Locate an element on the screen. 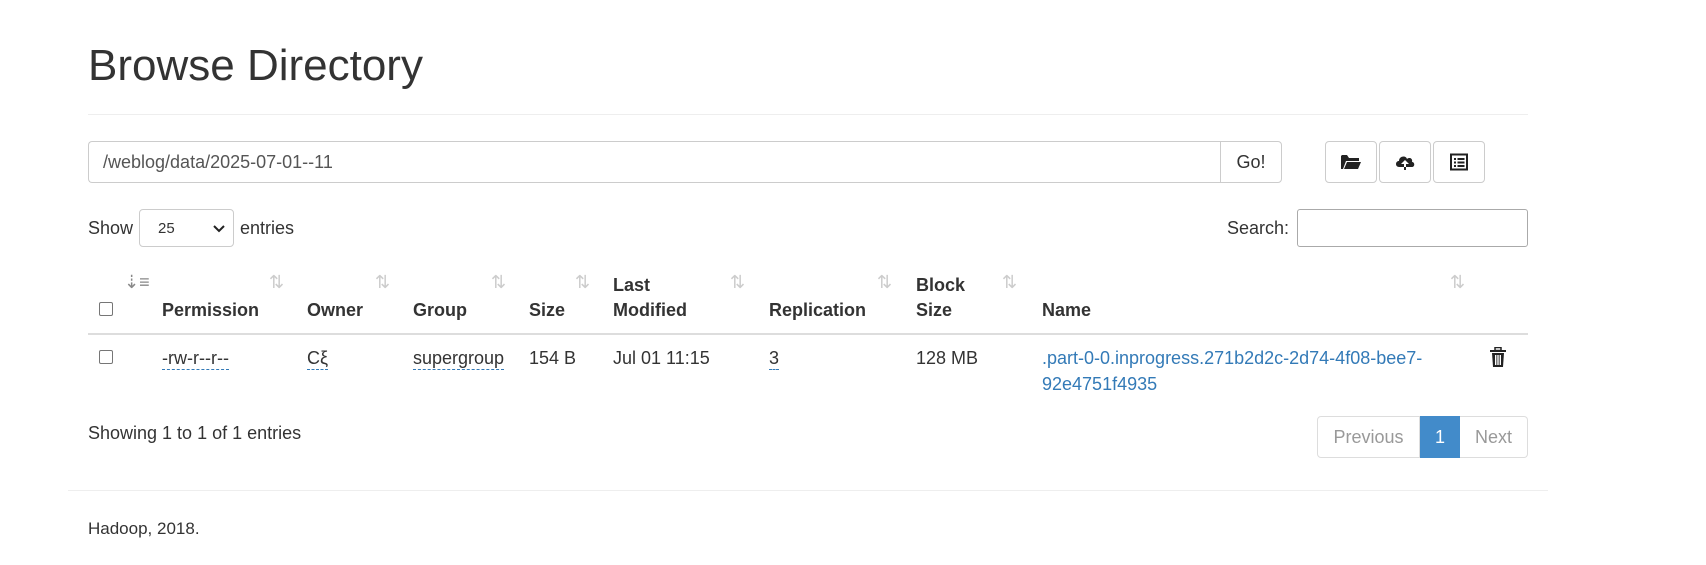 This screenshot has width=1706, height=565. create-directory-button is located at coordinates (1351, 162).